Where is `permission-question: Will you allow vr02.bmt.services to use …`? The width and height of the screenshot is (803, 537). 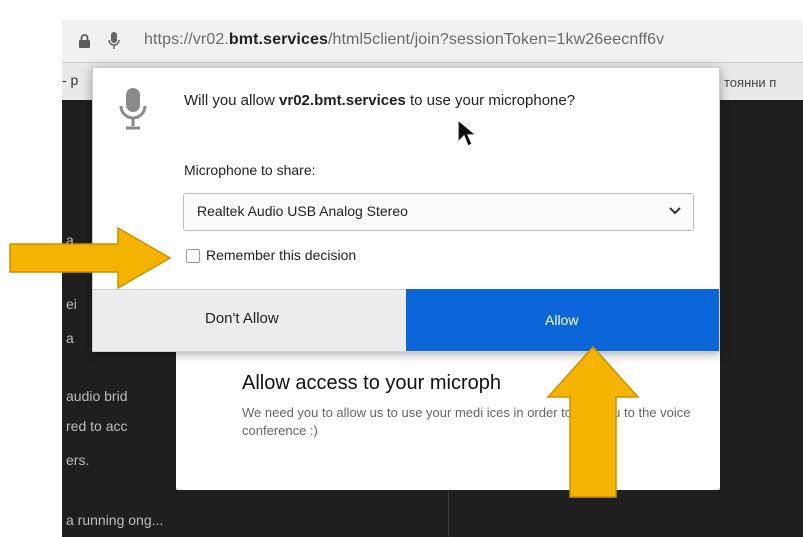 permission-question: Will you allow vr02.bmt.services to use … is located at coordinates (394, 101).